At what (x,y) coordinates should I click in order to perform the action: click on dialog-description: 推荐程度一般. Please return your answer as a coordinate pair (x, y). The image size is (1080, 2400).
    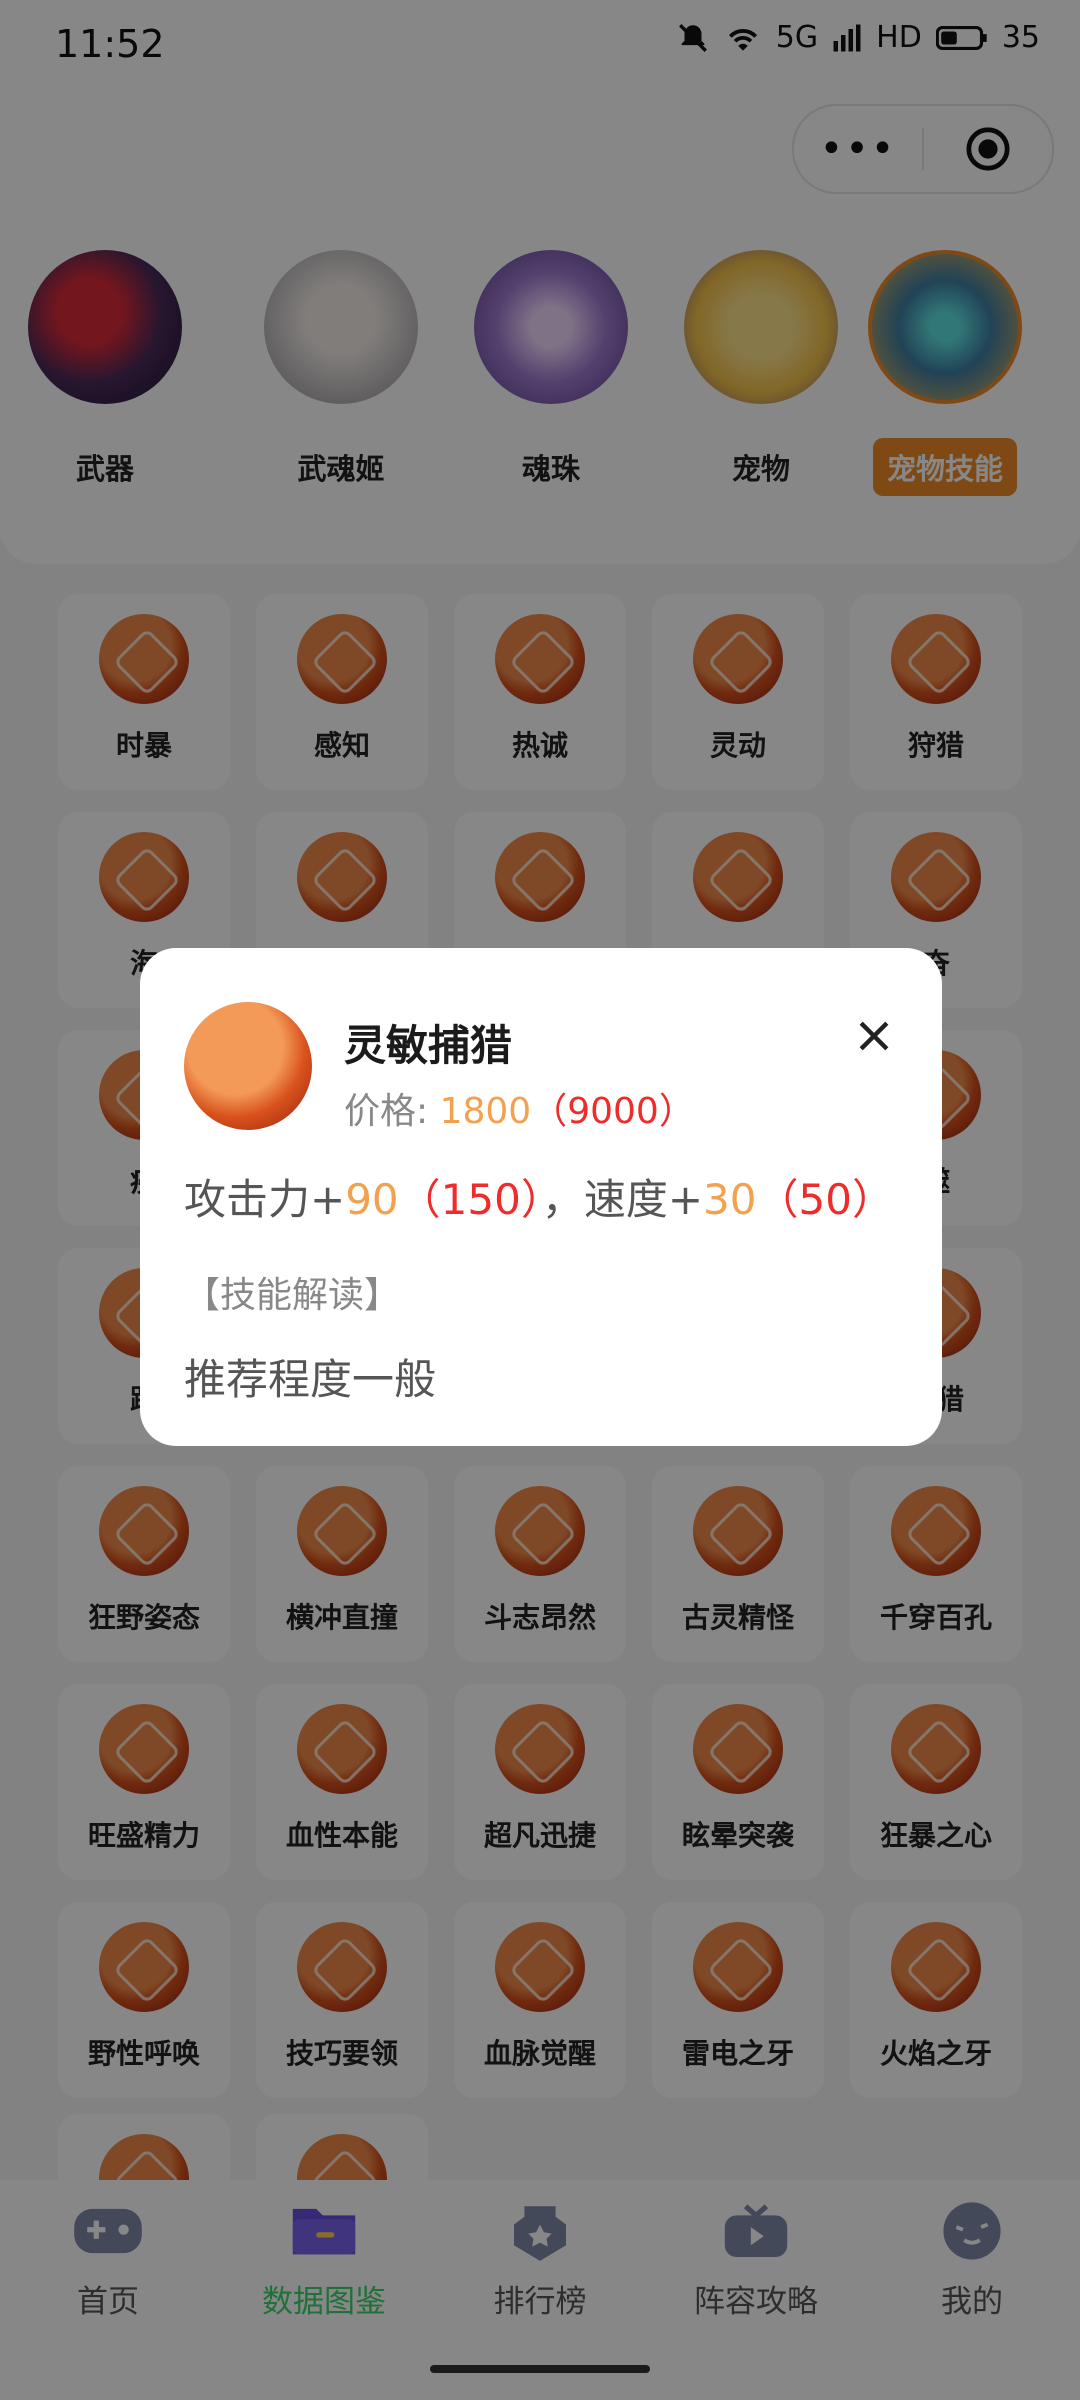
    Looking at the image, I should click on (310, 1379).